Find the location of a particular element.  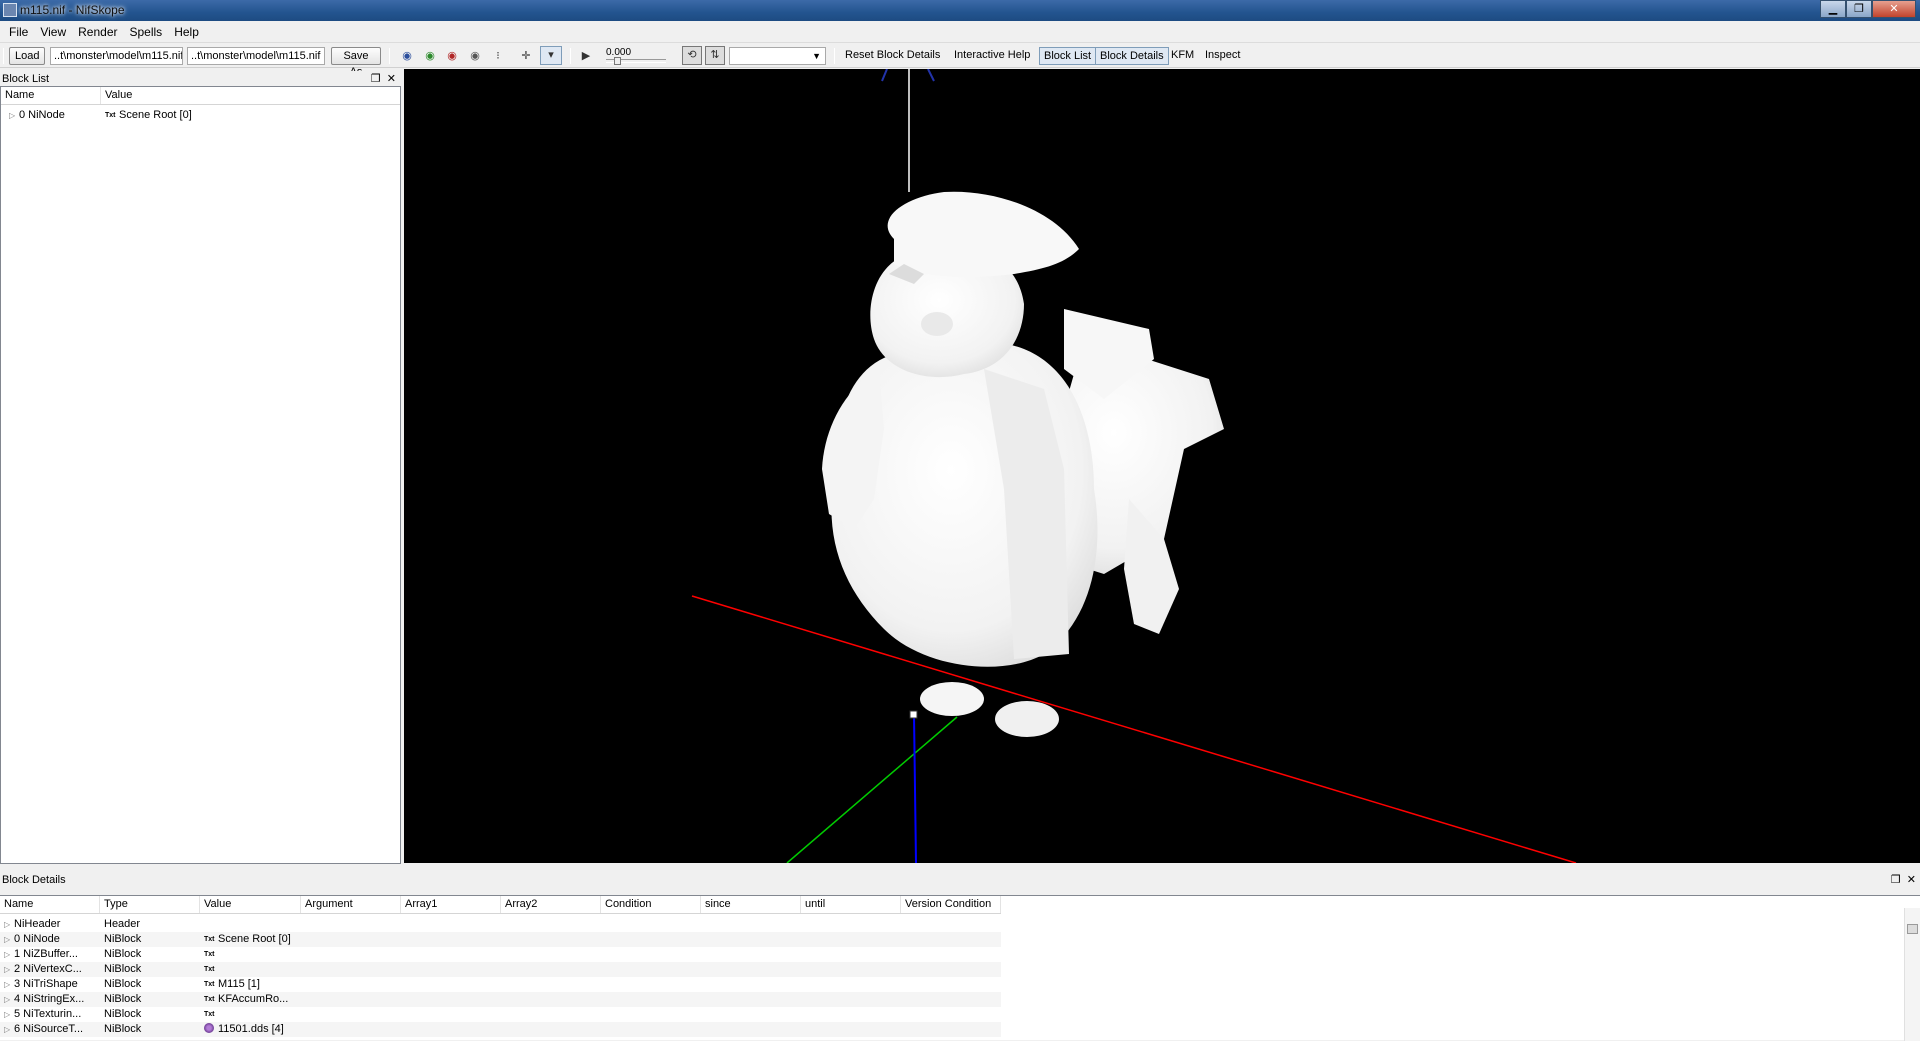

blue-eye-icon: ◉ is located at coordinates (407, 56).